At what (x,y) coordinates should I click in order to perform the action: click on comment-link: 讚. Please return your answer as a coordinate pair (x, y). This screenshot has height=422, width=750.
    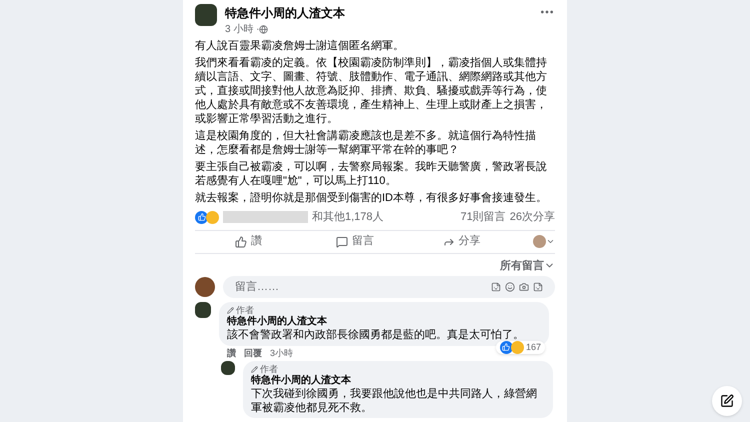
    Looking at the image, I should click on (231, 353).